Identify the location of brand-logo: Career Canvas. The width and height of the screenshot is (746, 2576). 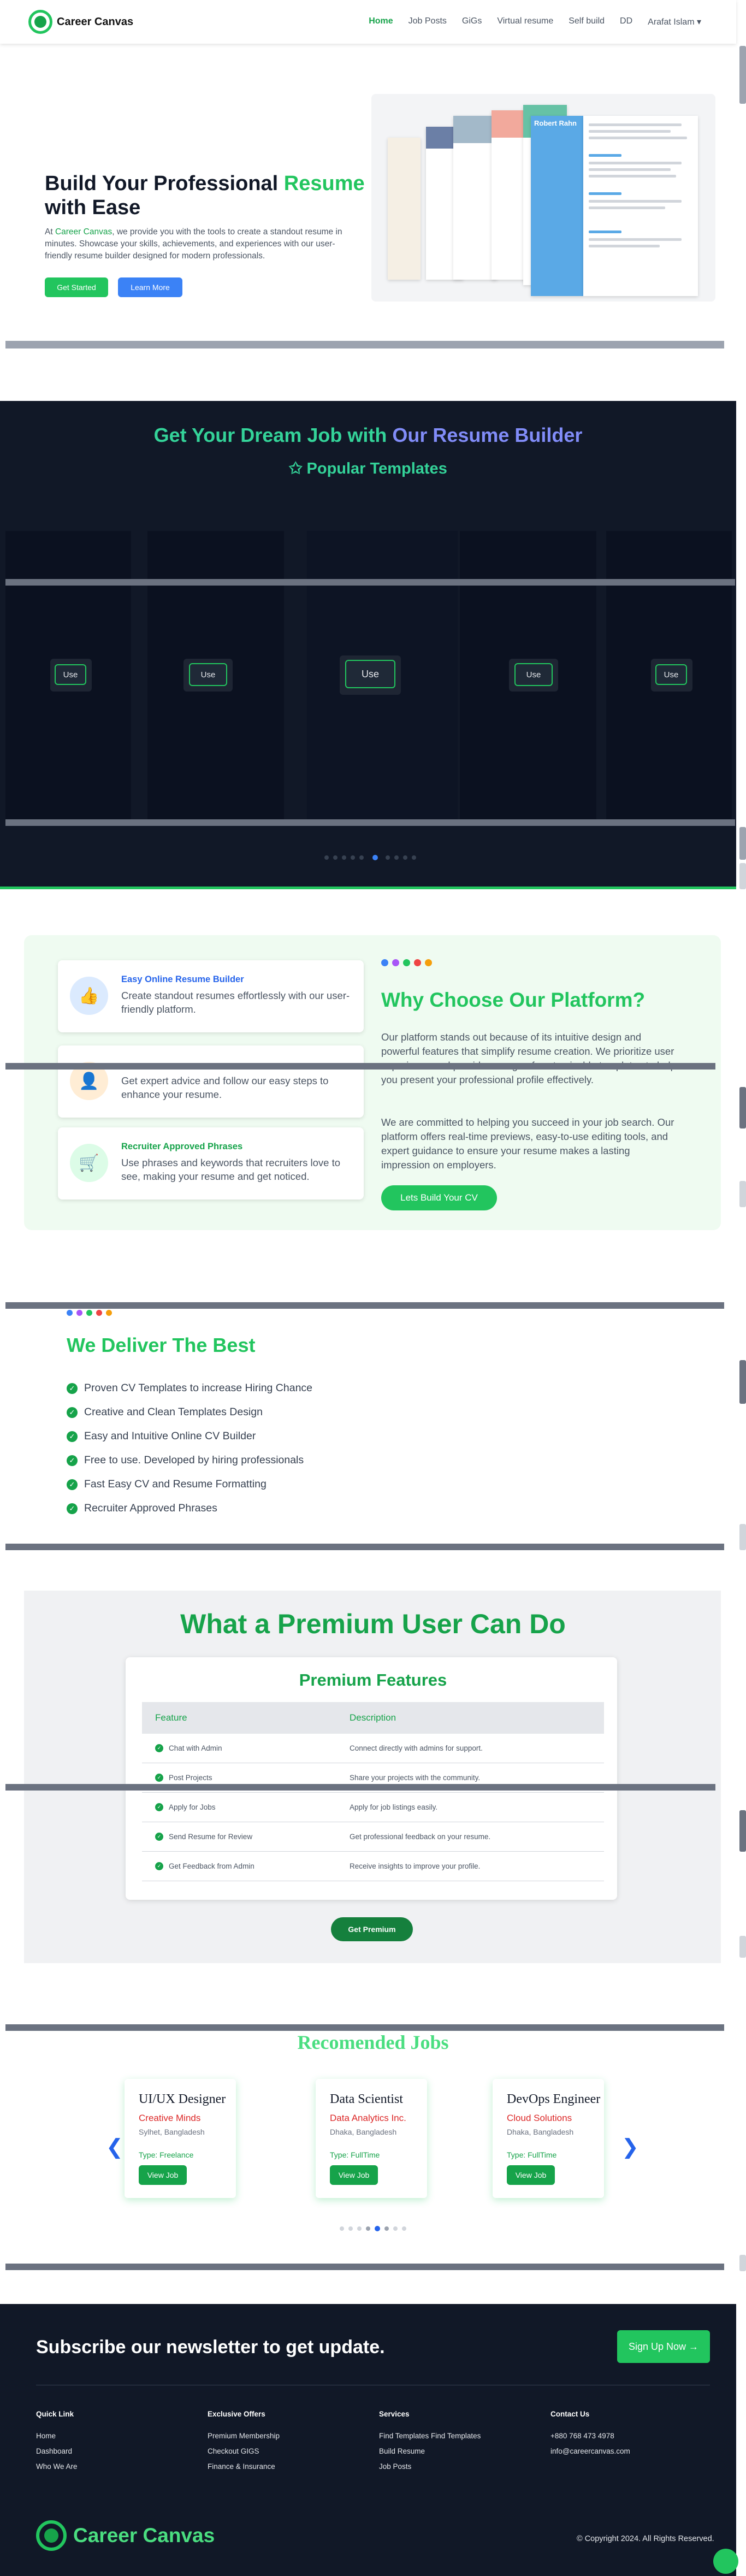
(81, 22).